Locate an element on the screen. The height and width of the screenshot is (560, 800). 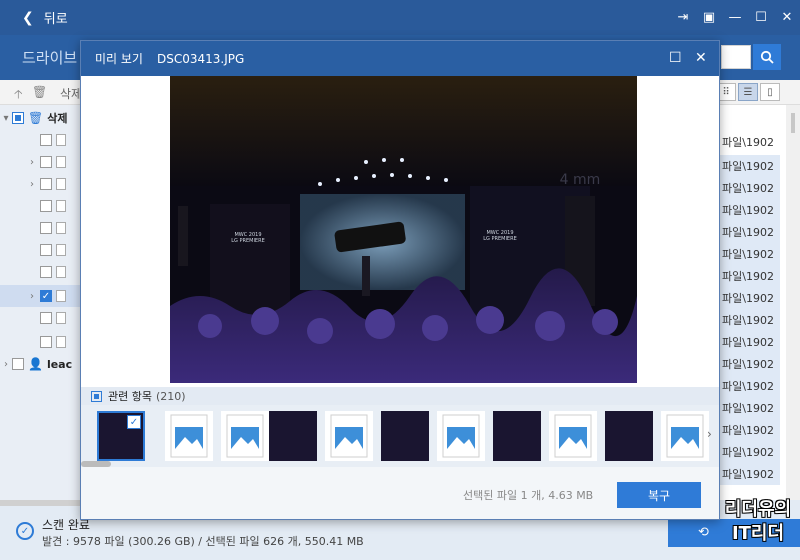
up-arrow-icon: 🡡 is located at coordinates (18, 95).